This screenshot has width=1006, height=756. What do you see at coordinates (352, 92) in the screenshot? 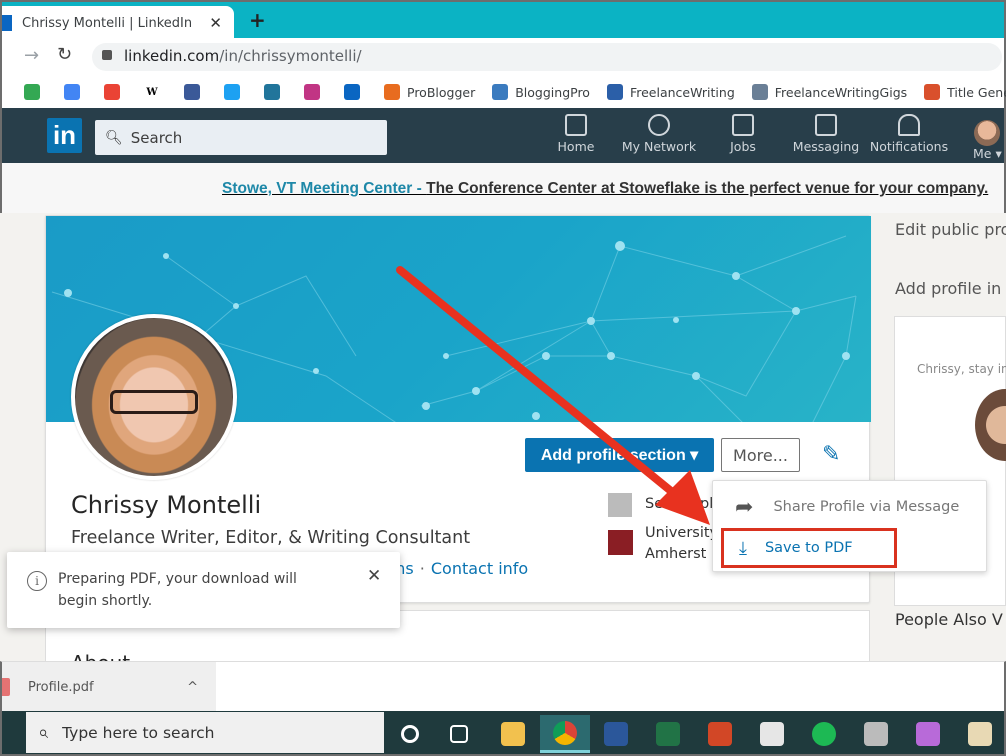
I see `linkedin-icon` at bounding box center [352, 92].